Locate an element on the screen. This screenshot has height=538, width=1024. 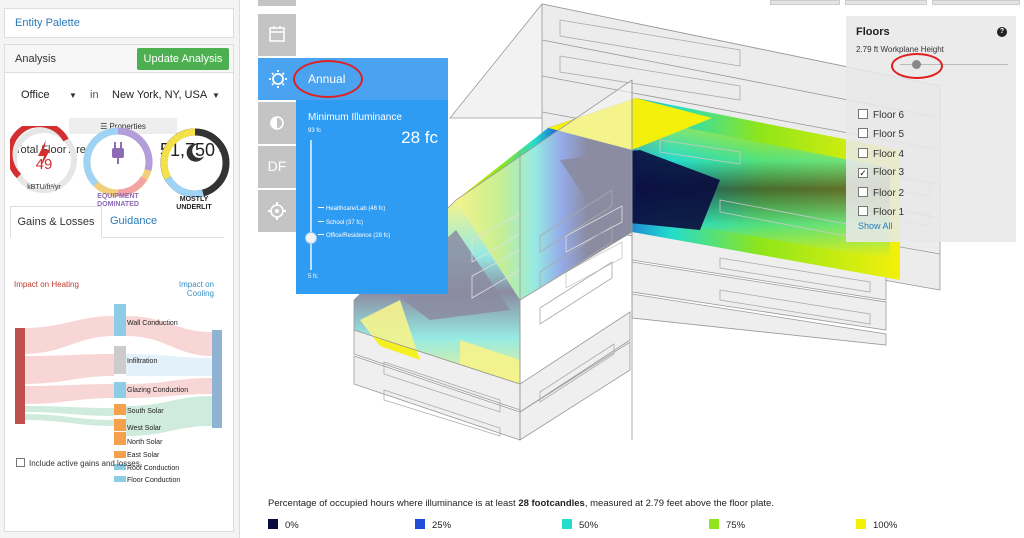
sun-icon is located at coordinates (278, 79).